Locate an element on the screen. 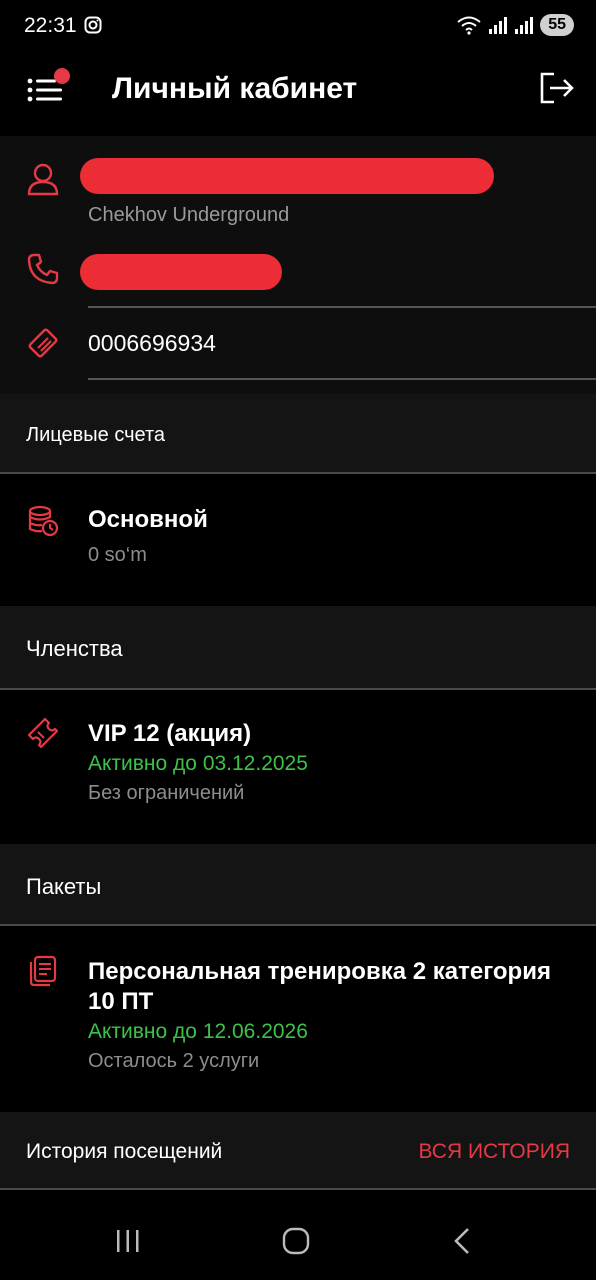  status-icons: 55 is located at coordinates (515, 25).